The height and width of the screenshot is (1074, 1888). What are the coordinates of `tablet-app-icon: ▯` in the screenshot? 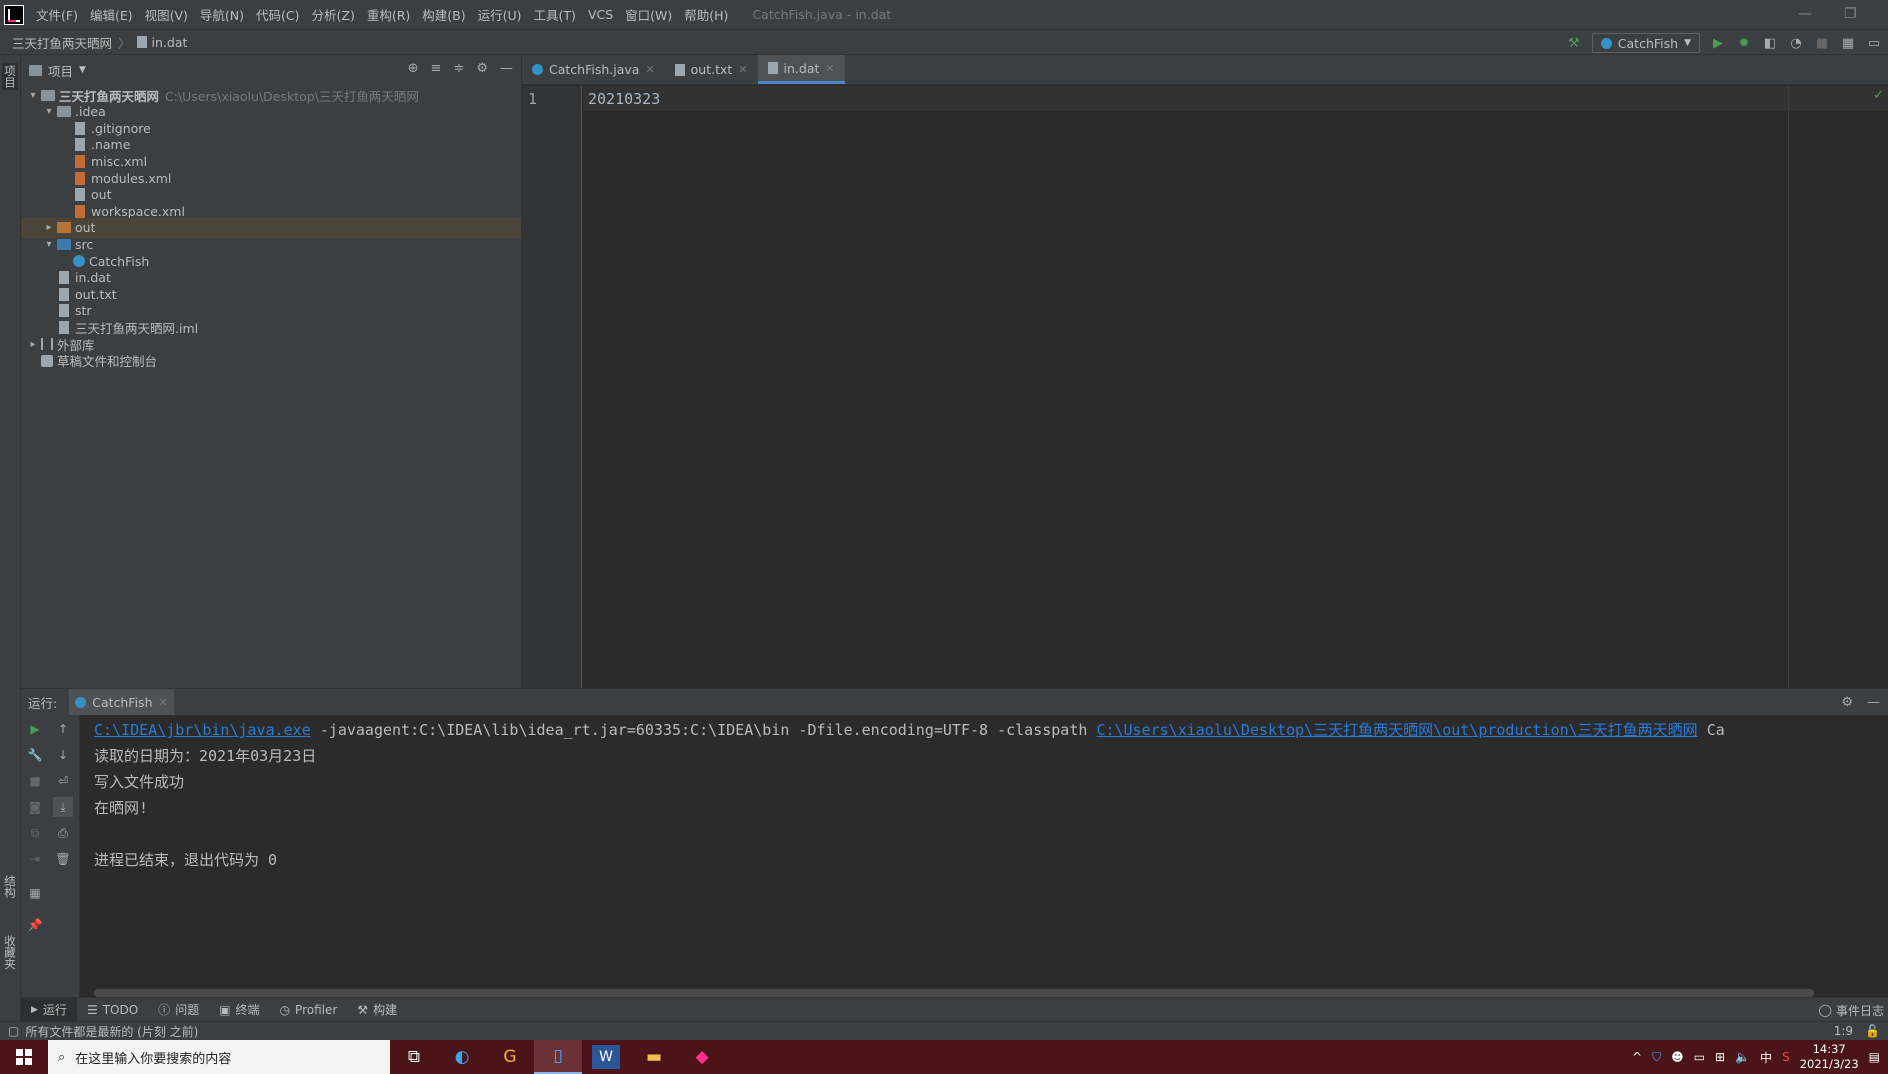 It's located at (558, 1057).